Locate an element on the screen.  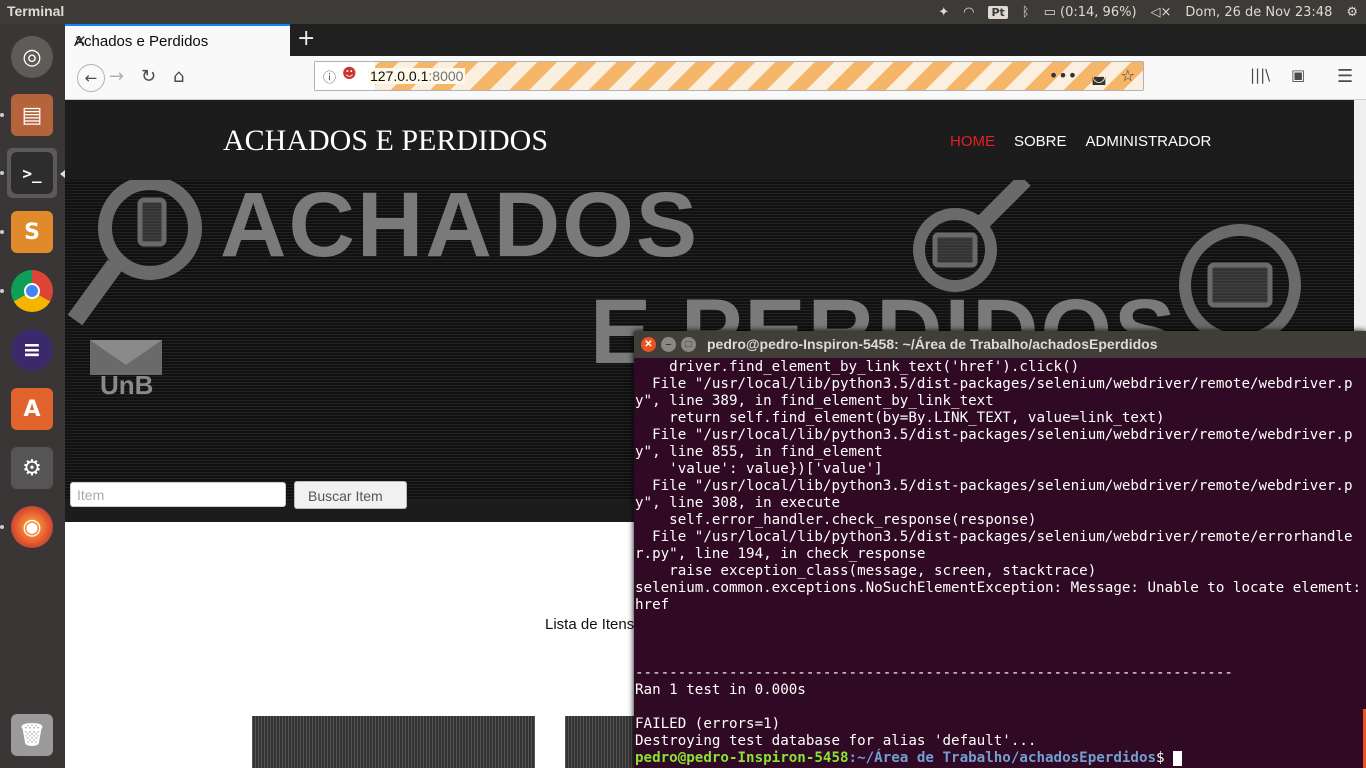
back-icon: ← is located at coordinates (91, 78).